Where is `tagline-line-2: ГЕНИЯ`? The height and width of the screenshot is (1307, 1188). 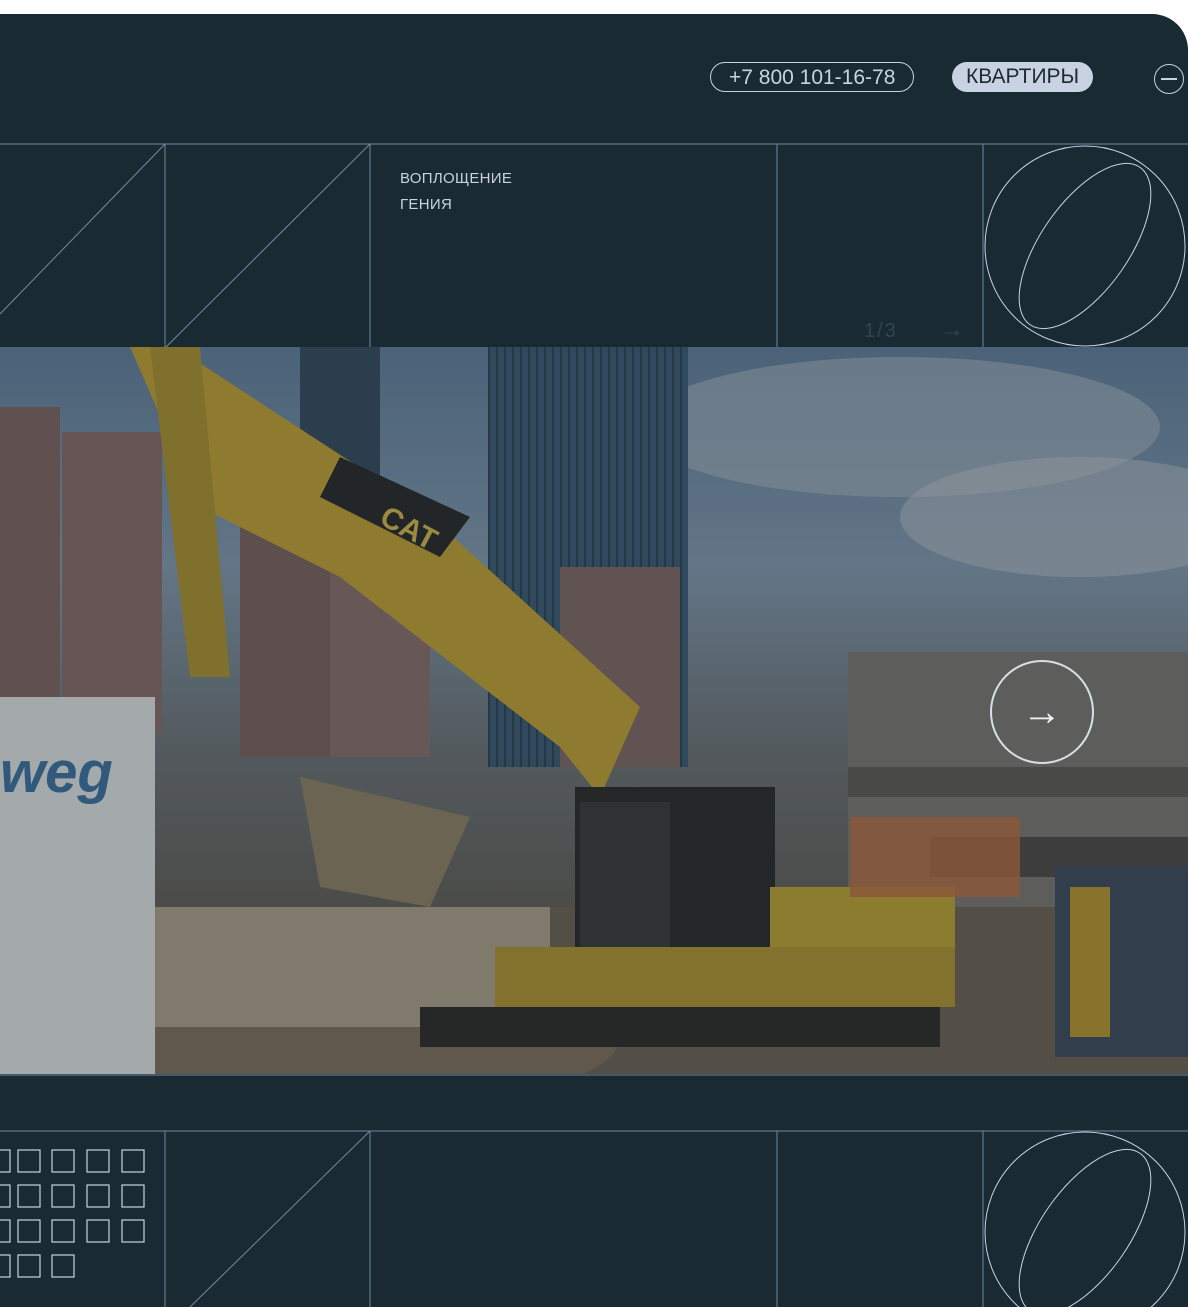 tagline-line-2: ГЕНИЯ is located at coordinates (426, 204).